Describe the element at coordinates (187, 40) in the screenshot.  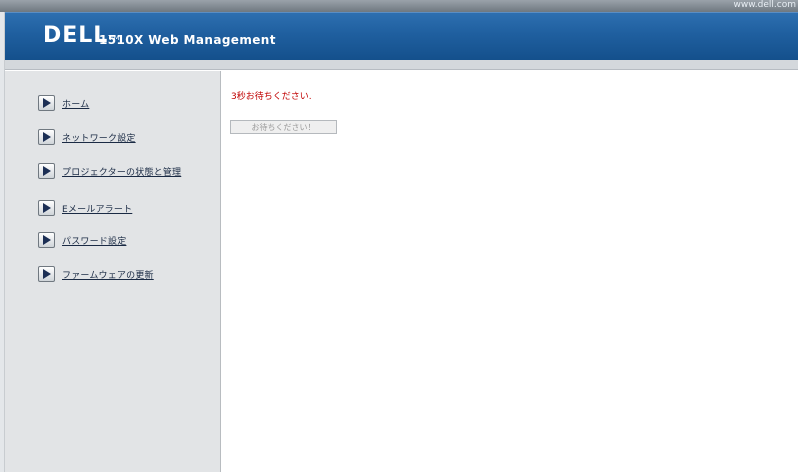
I see `product-title: 1510X Web Management` at that location.